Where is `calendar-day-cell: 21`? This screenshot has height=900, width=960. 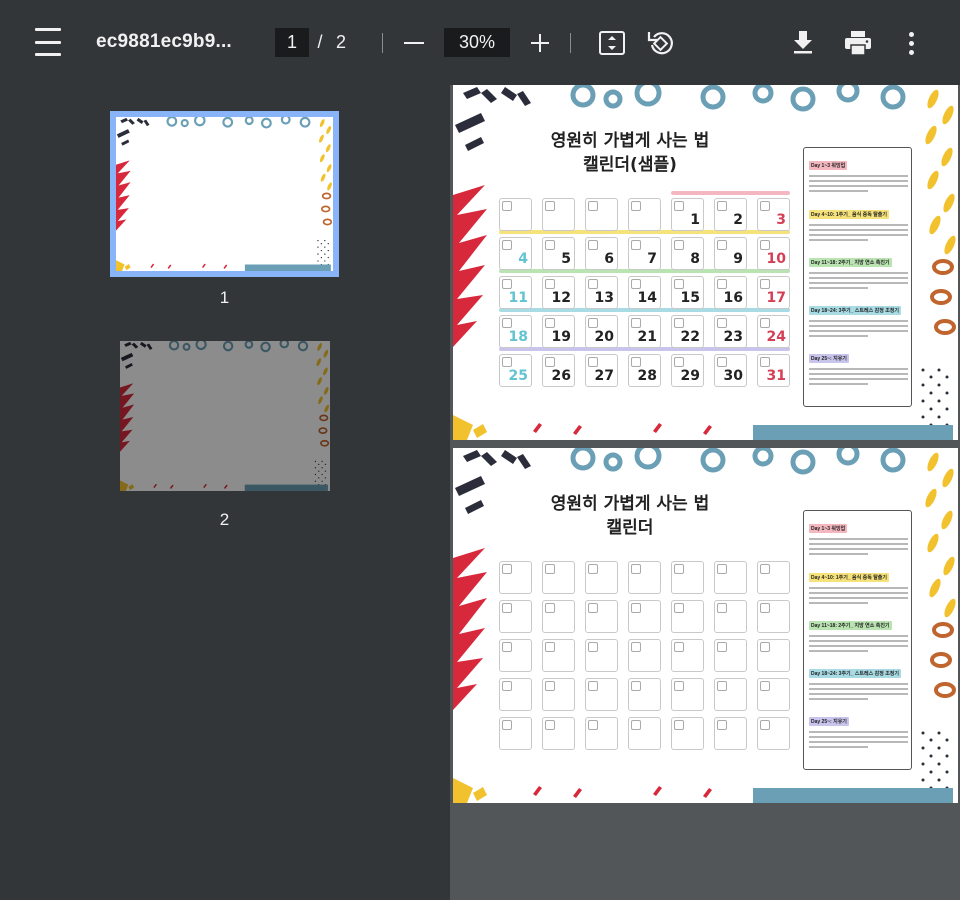 calendar-day-cell: 21 is located at coordinates (644, 331).